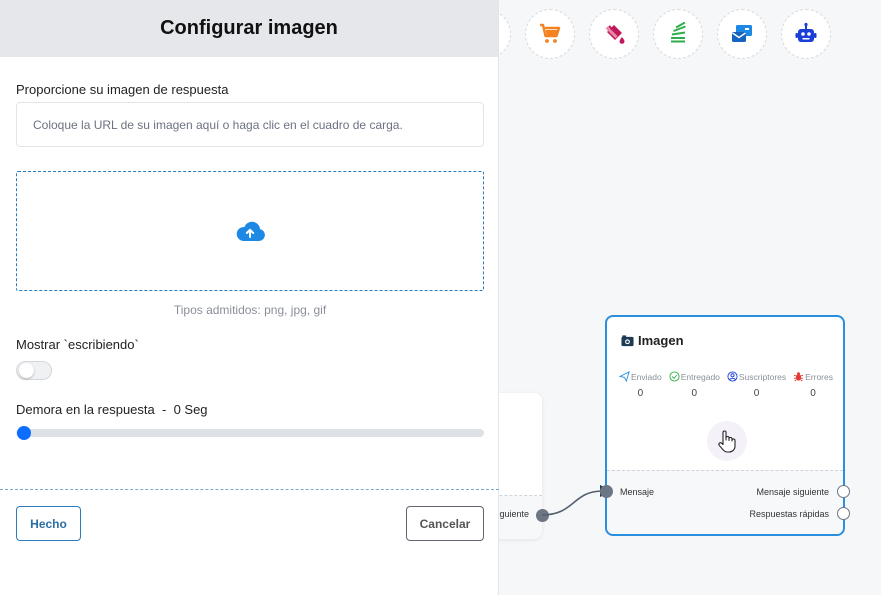 The image size is (881, 595). What do you see at coordinates (640, 385) in the screenshot?
I see `stat-sent: Enviado 0` at bounding box center [640, 385].